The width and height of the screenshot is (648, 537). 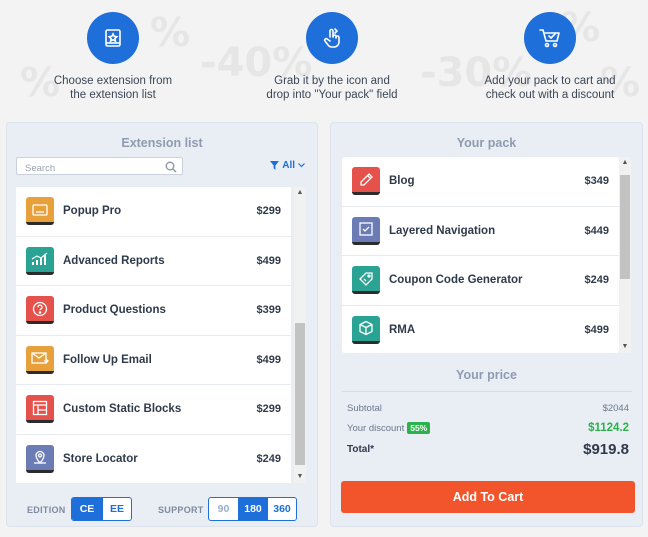 What do you see at coordinates (114, 260) in the screenshot?
I see `item-name: Advanced Reports` at bounding box center [114, 260].